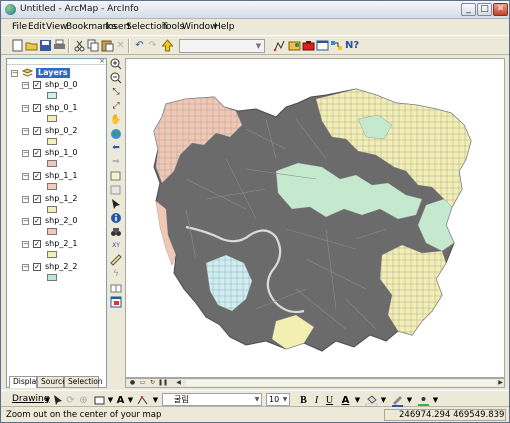 The image size is (510, 423). What do you see at coordinates (173, 27) in the screenshot?
I see `menu-tools: Tools` at bounding box center [173, 27].